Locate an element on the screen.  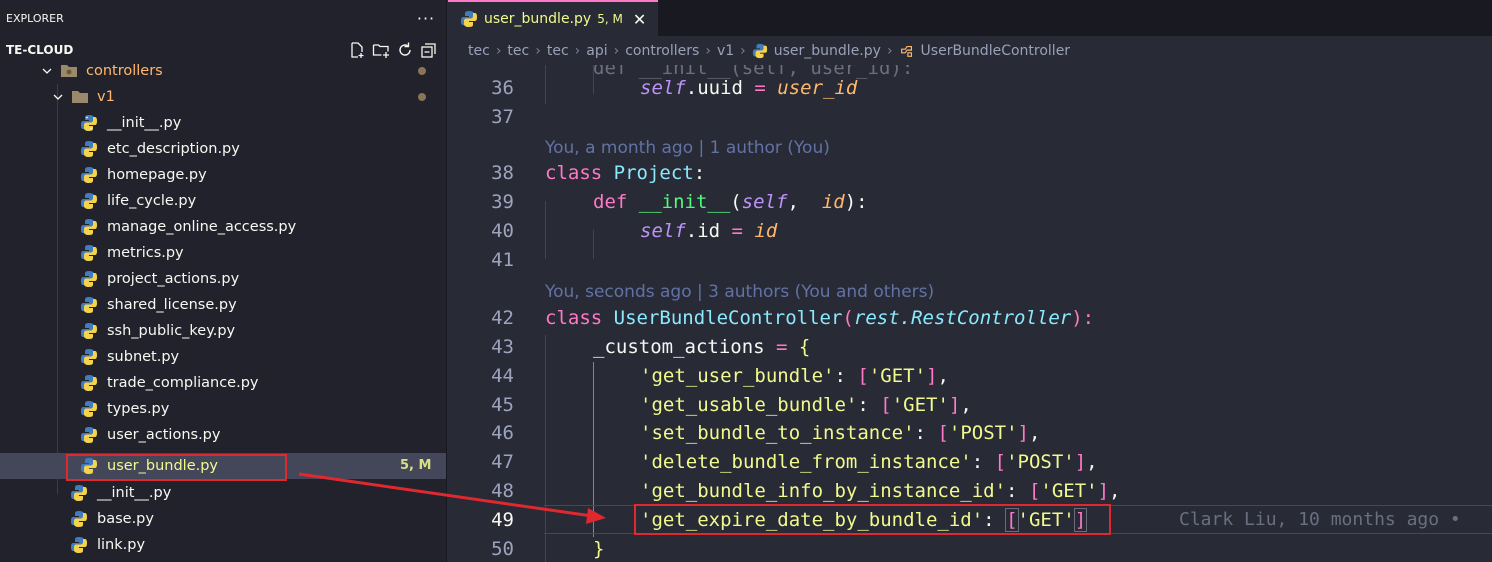
tree-file: link.py is located at coordinates (223, 545).